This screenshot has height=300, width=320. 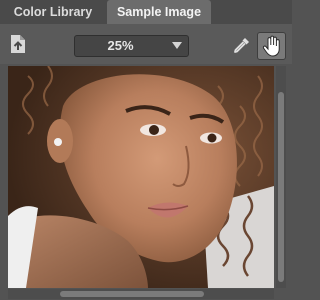 I want to click on color-picker-button, so click(x=242, y=45).